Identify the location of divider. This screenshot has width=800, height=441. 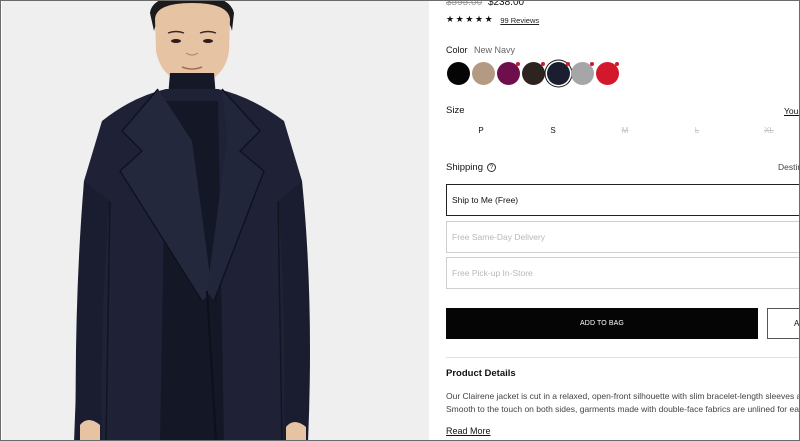
(622, 357).